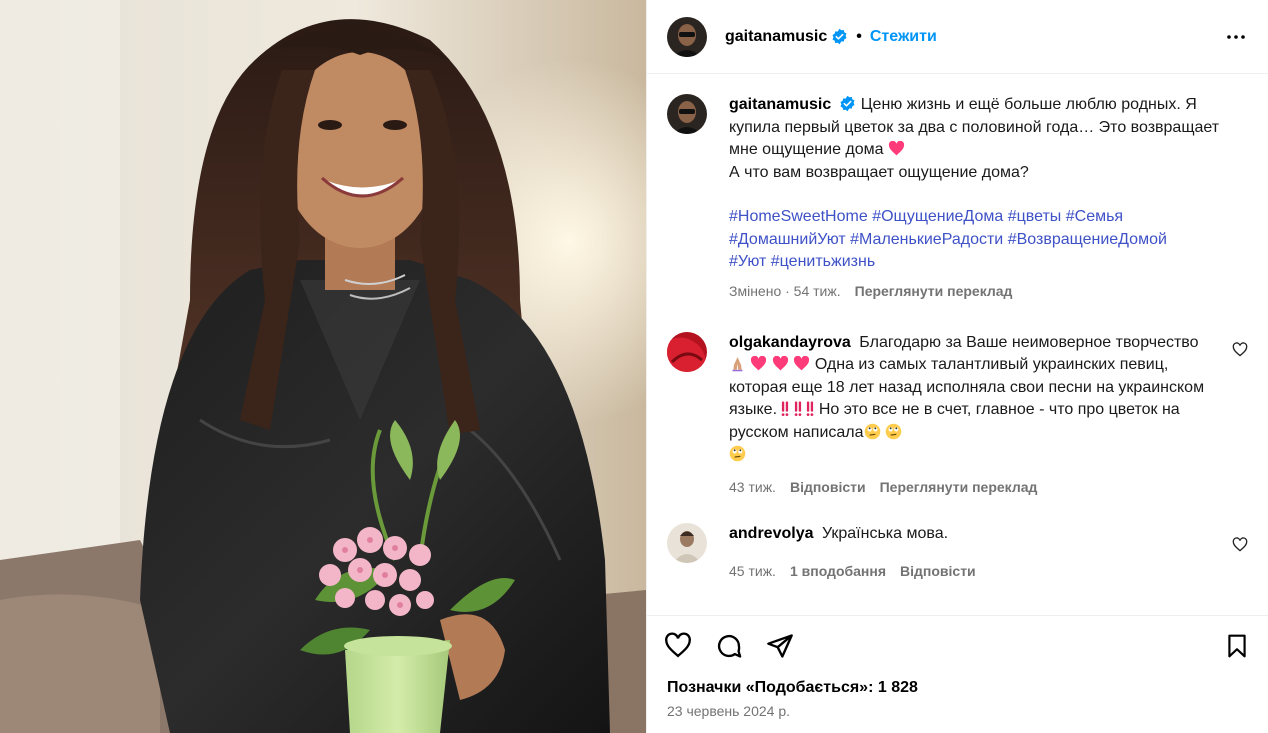  Describe the element at coordinates (885, 533) in the screenshot. I see `comment-text-part: Українська мова.` at that location.